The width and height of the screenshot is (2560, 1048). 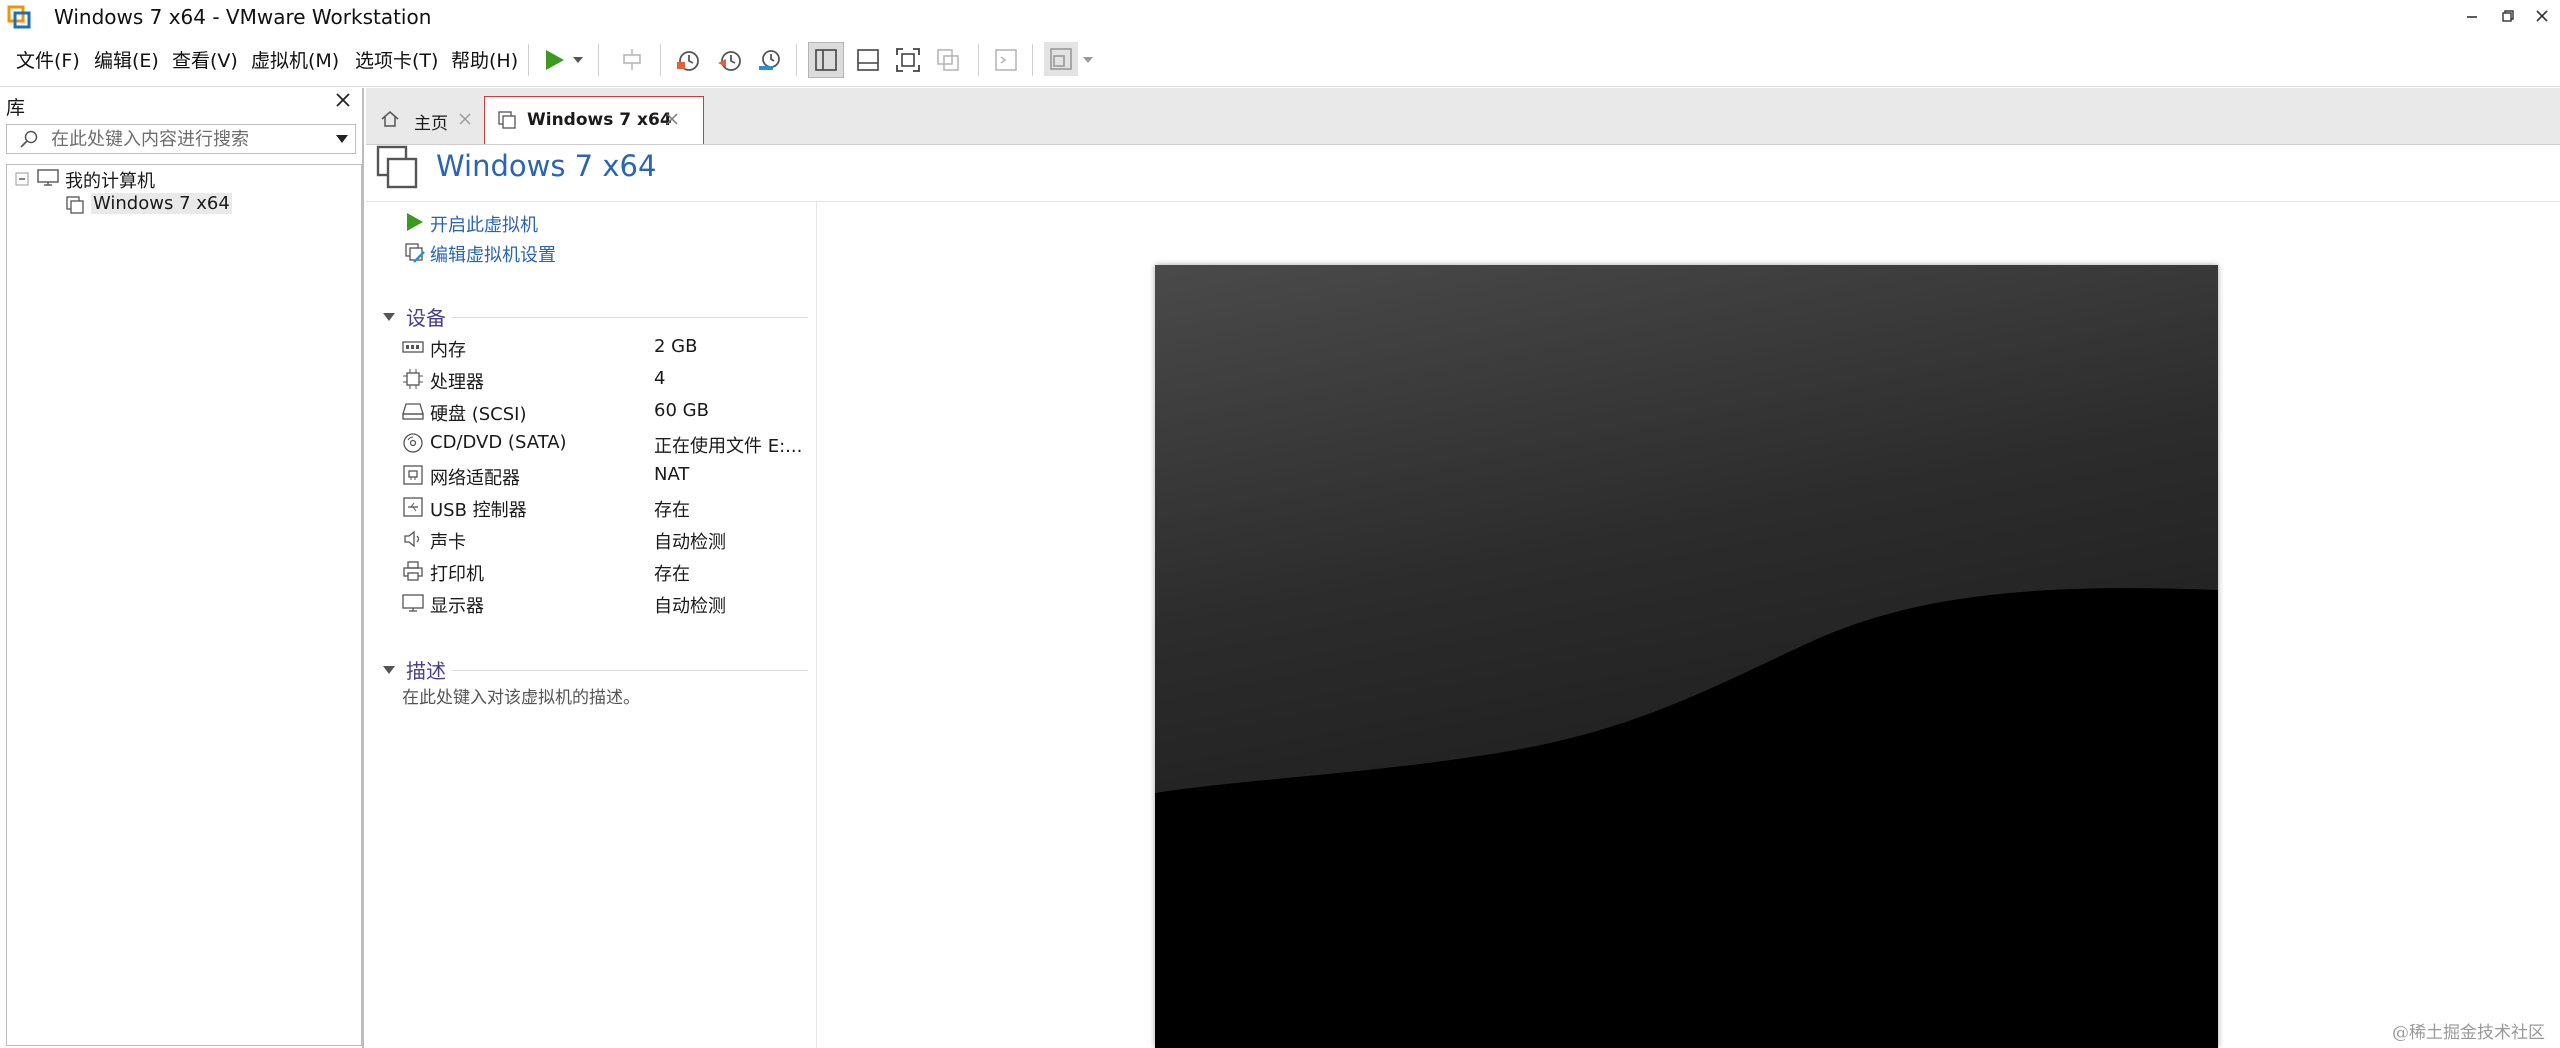 I want to click on devices-section-title: 设备, so click(x=426, y=316).